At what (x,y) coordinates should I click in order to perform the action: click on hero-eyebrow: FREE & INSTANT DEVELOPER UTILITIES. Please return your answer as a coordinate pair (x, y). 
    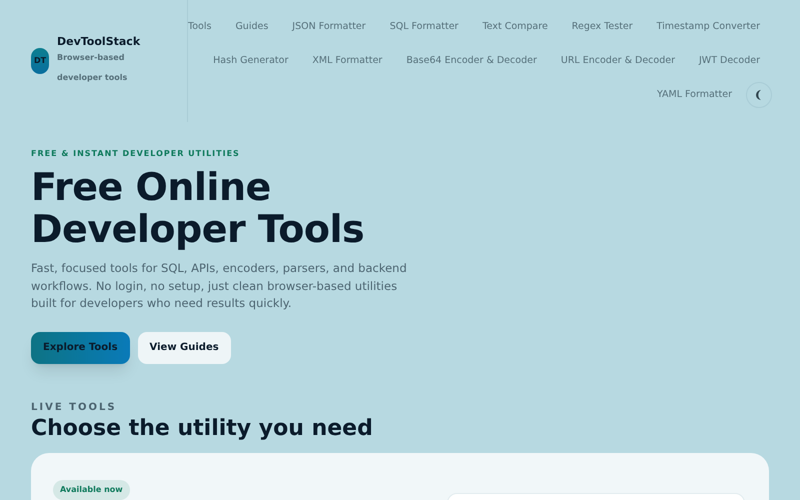
    Looking at the image, I should click on (136, 154).